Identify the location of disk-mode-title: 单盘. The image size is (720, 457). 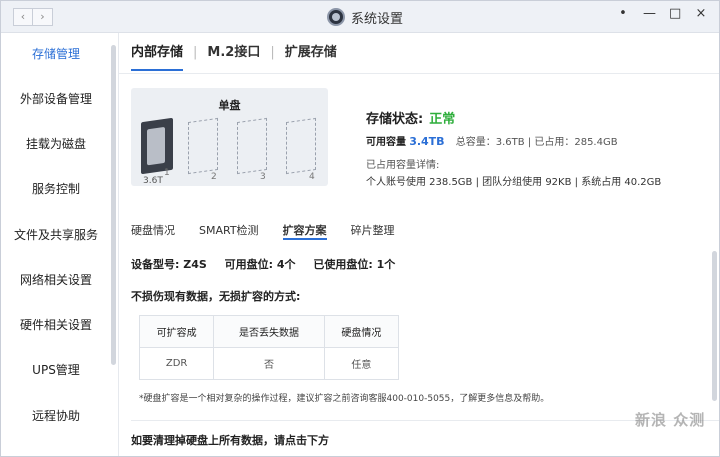
(229, 105).